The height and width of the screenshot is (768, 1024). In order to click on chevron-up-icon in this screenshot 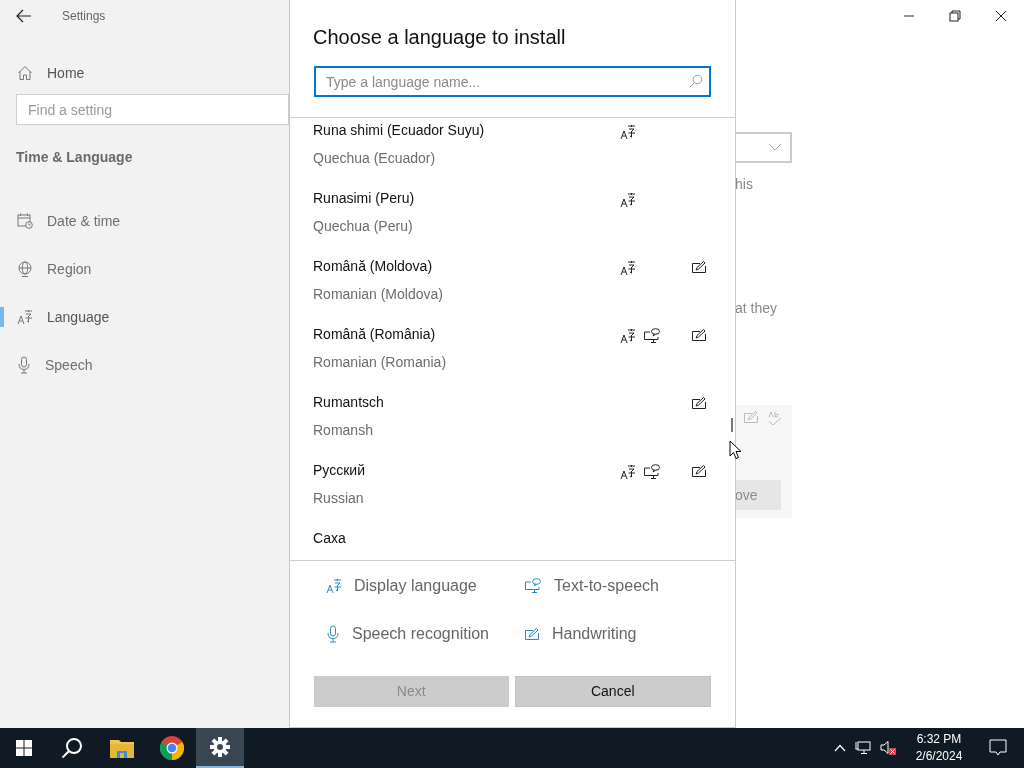, I will do `click(840, 748)`.